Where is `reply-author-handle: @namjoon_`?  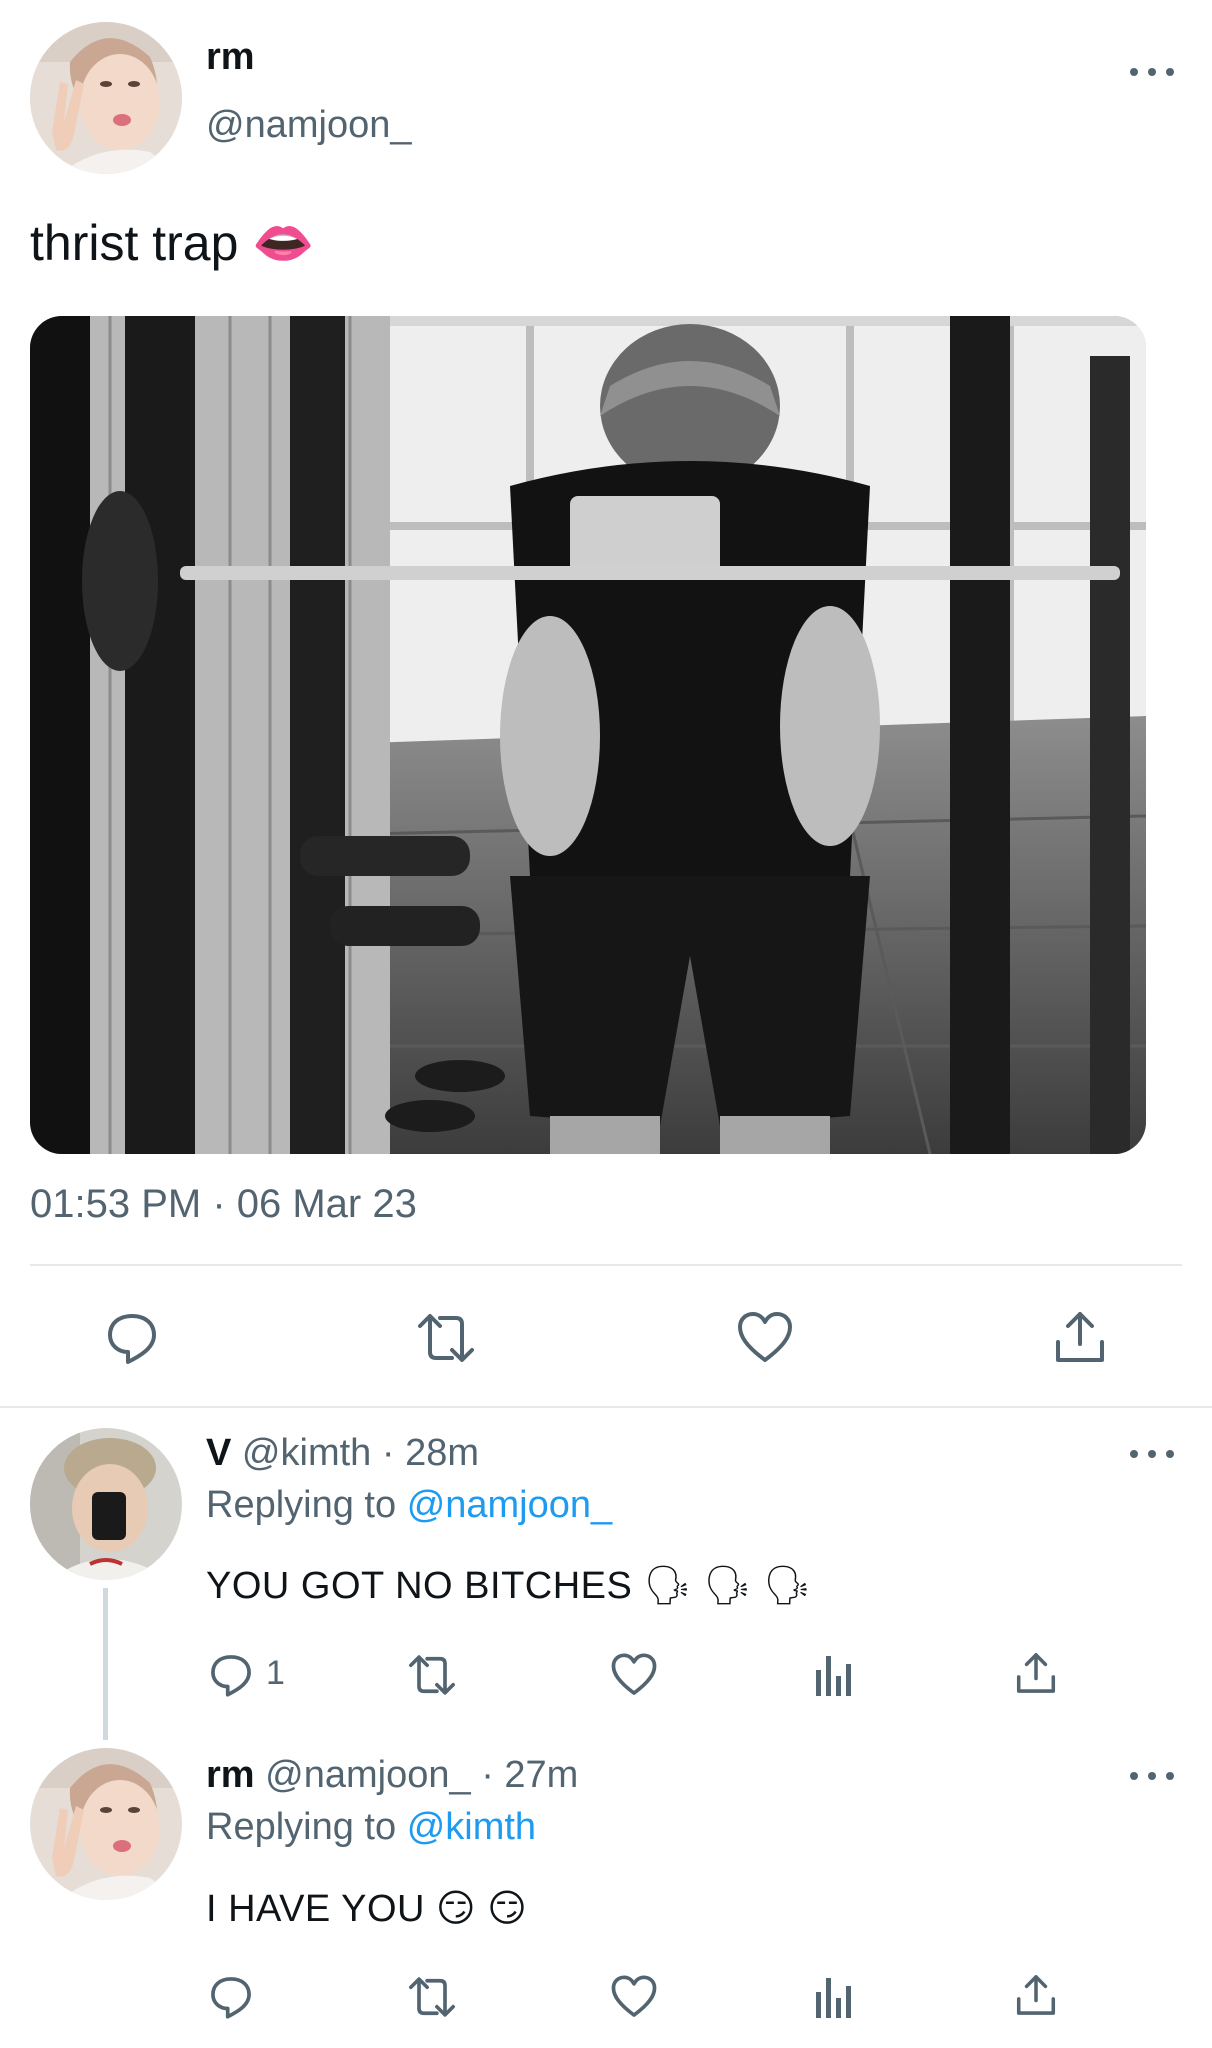 reply-author-handle: @namjoon_ is located at coordinates (367, 1775).